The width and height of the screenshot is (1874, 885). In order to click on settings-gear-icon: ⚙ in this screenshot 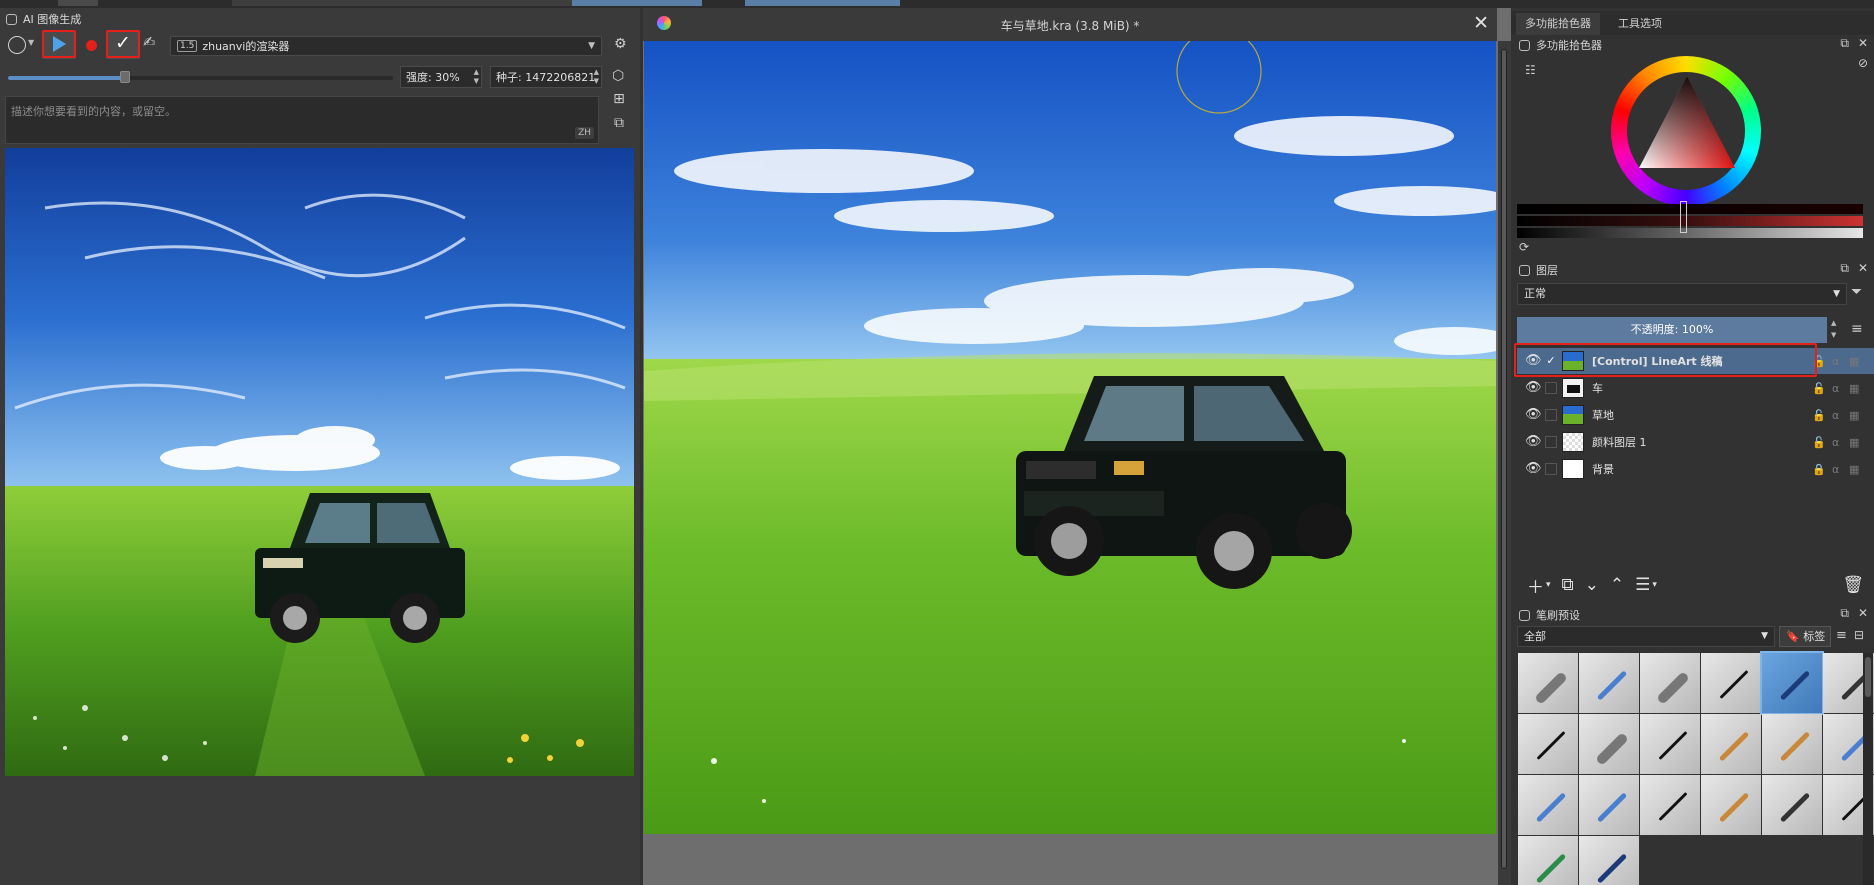, I will do `click(620, 44)`.